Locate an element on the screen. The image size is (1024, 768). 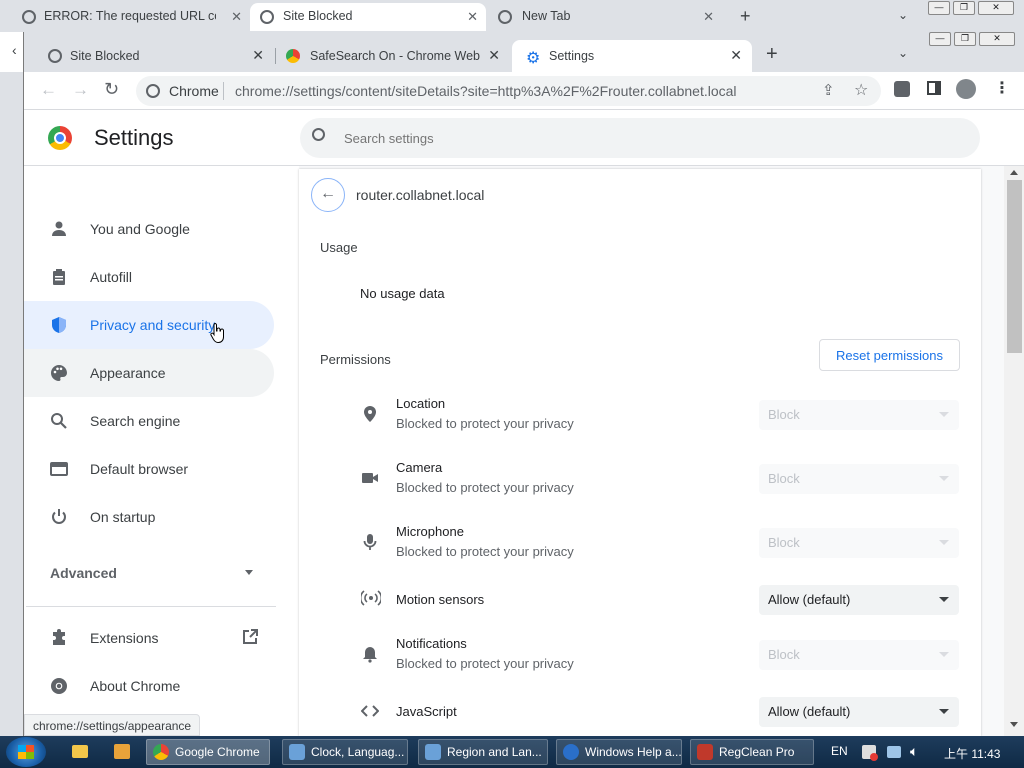
extensions-puzzle-icon is located at coordinates (902, 89).